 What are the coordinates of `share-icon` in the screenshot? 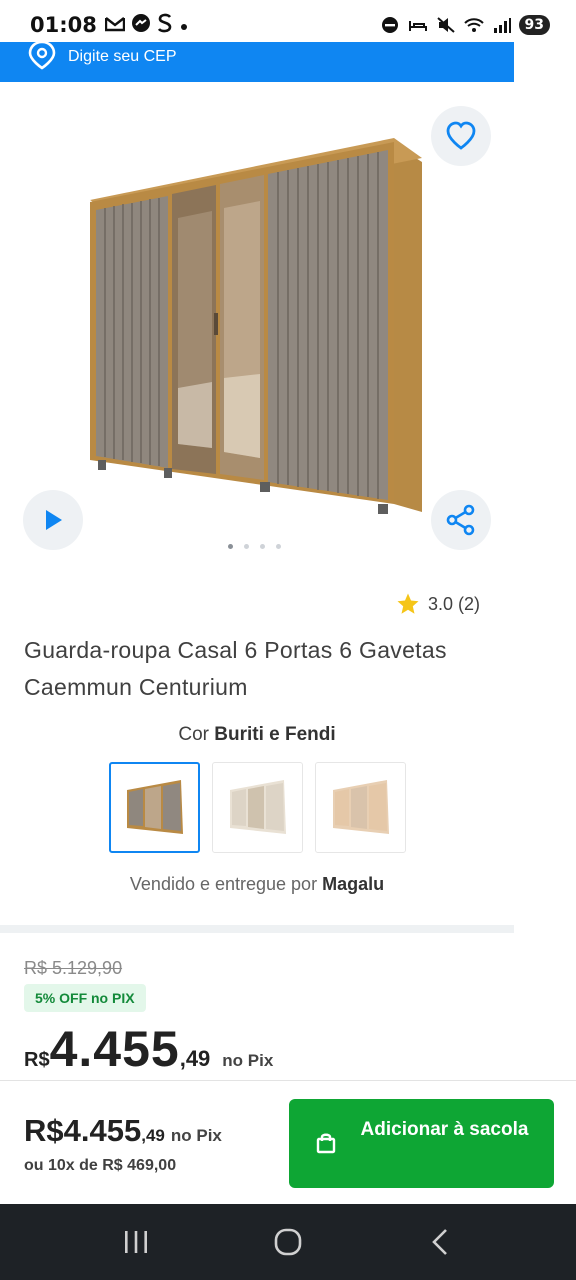 It's located at (460, 520).